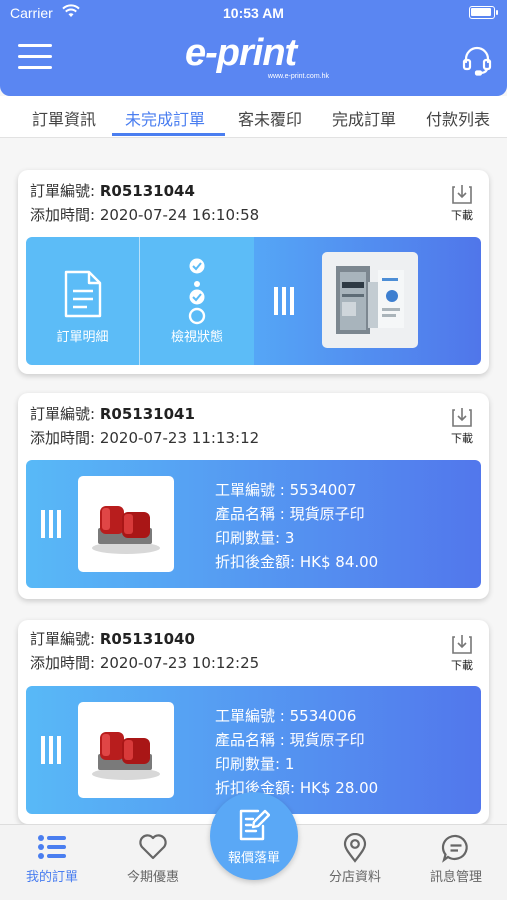 The image size is (507, 900). I want to click on added-time-row: 添加時間: 2020-07-24 16:10:58, so click(144, 214).